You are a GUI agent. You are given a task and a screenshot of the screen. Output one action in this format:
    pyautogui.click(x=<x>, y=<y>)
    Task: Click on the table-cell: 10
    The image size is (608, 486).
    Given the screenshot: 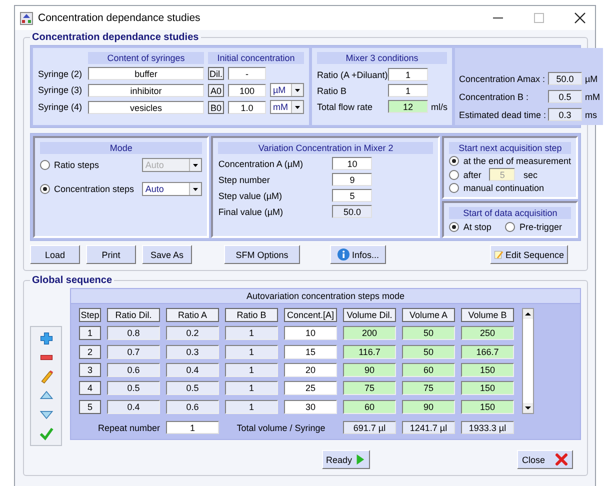 What is the action you would take?
    pyautogui.click(x=310, y=333)
    